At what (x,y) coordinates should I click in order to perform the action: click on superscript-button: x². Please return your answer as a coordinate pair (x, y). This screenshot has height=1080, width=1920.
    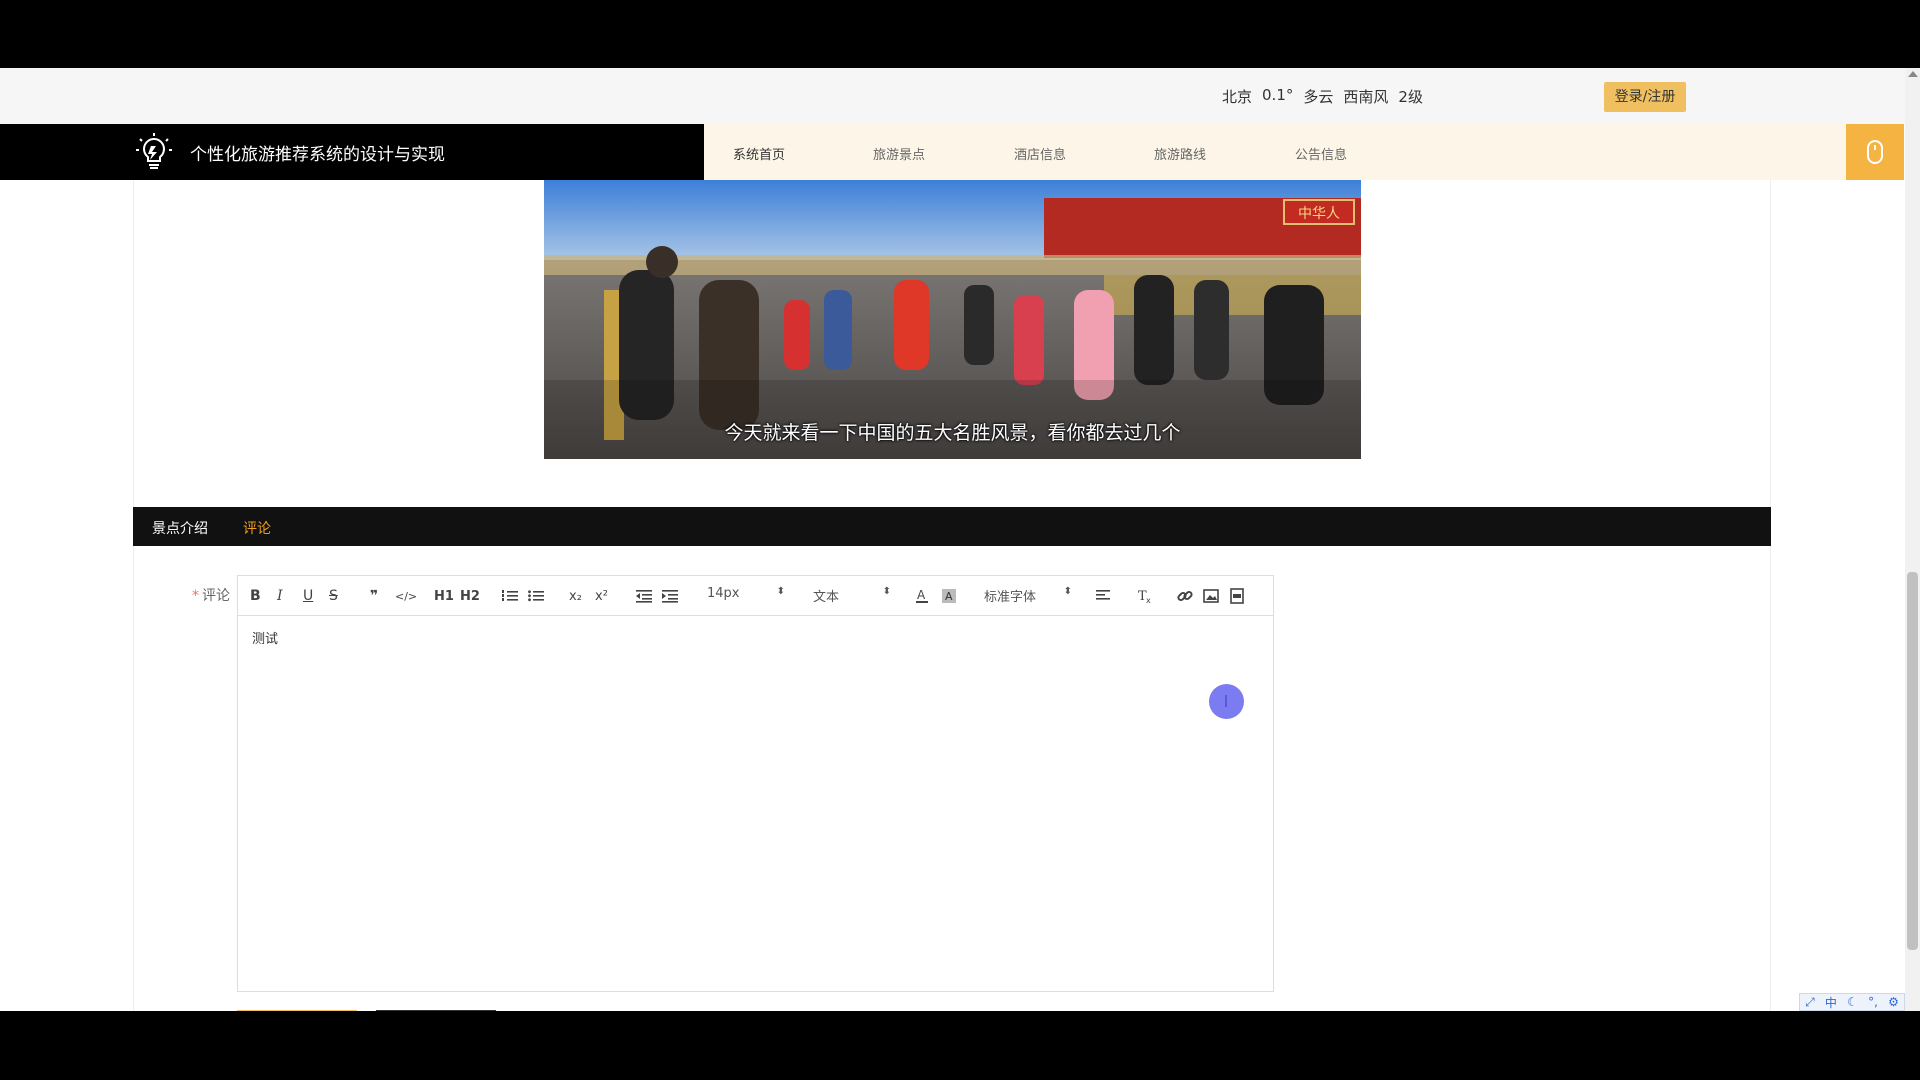
    Looking at the image, I should click on (601, 596).